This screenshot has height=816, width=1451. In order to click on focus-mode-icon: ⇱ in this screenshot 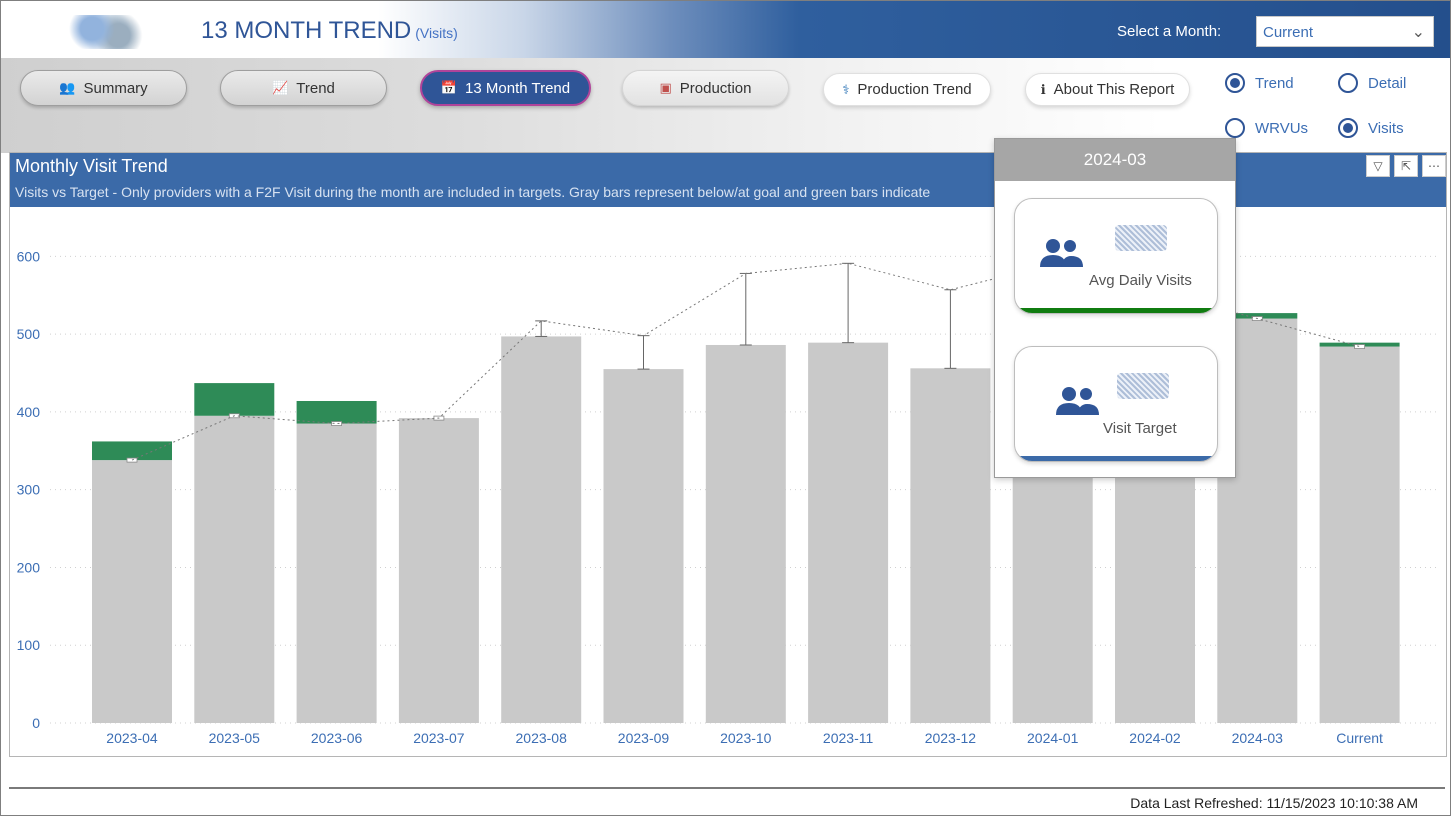, I will do `click(1406, 166)`.